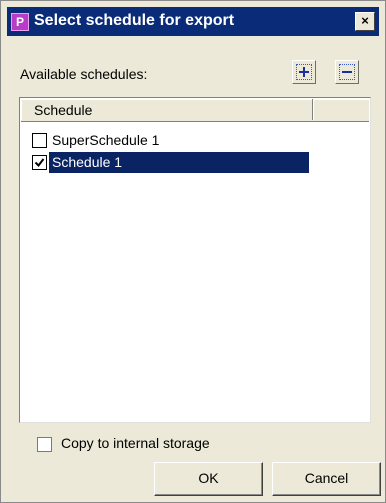 This screenshot has width=386, height=503. I want to click on close-button: ×, so click(365, 21).